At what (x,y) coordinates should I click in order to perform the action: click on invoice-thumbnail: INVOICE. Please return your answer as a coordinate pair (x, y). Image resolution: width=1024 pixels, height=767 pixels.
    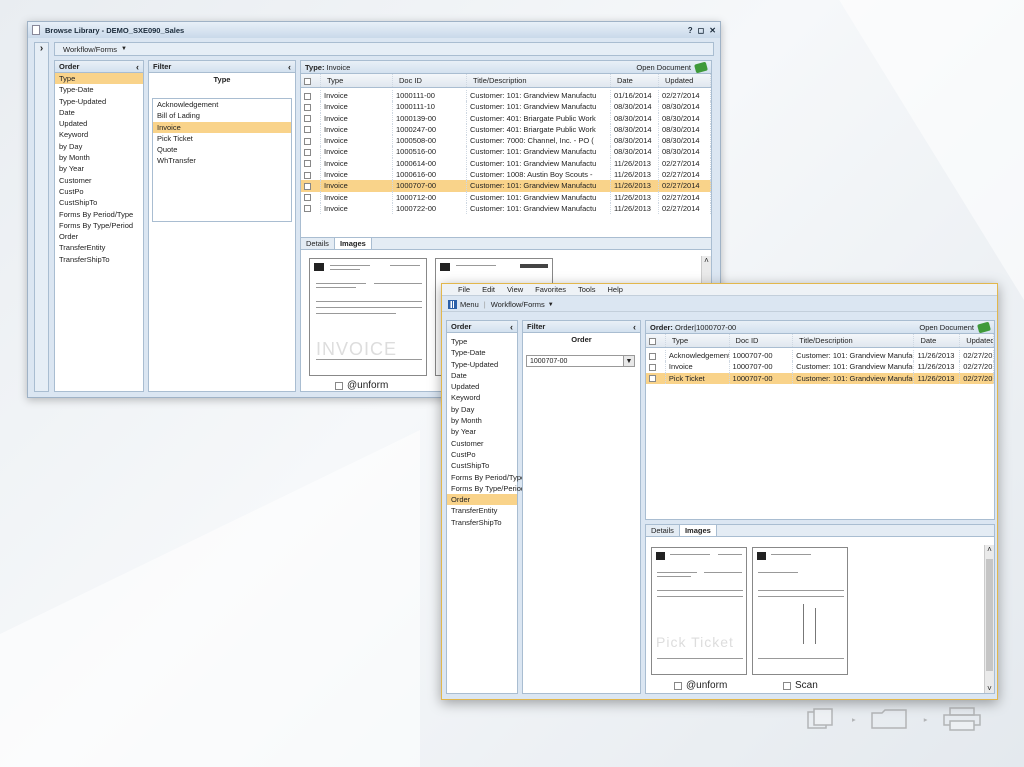
    Looking at the image, I should click on (368, 317).